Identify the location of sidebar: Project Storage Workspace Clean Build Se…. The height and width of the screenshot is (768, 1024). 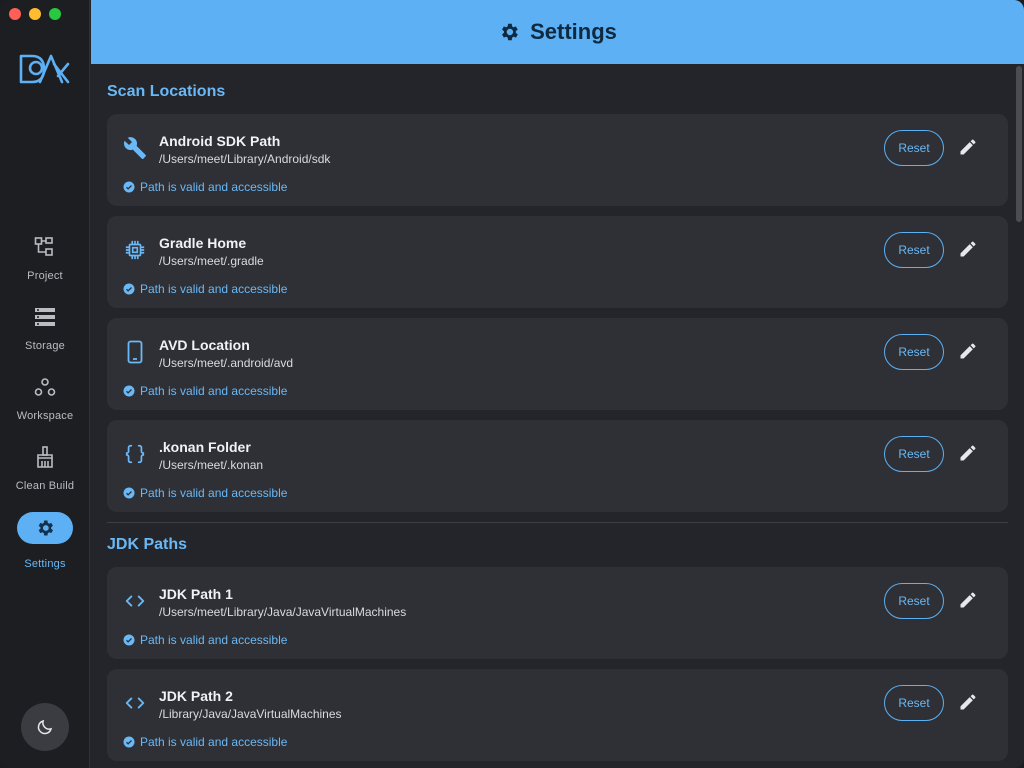
(45, 384).